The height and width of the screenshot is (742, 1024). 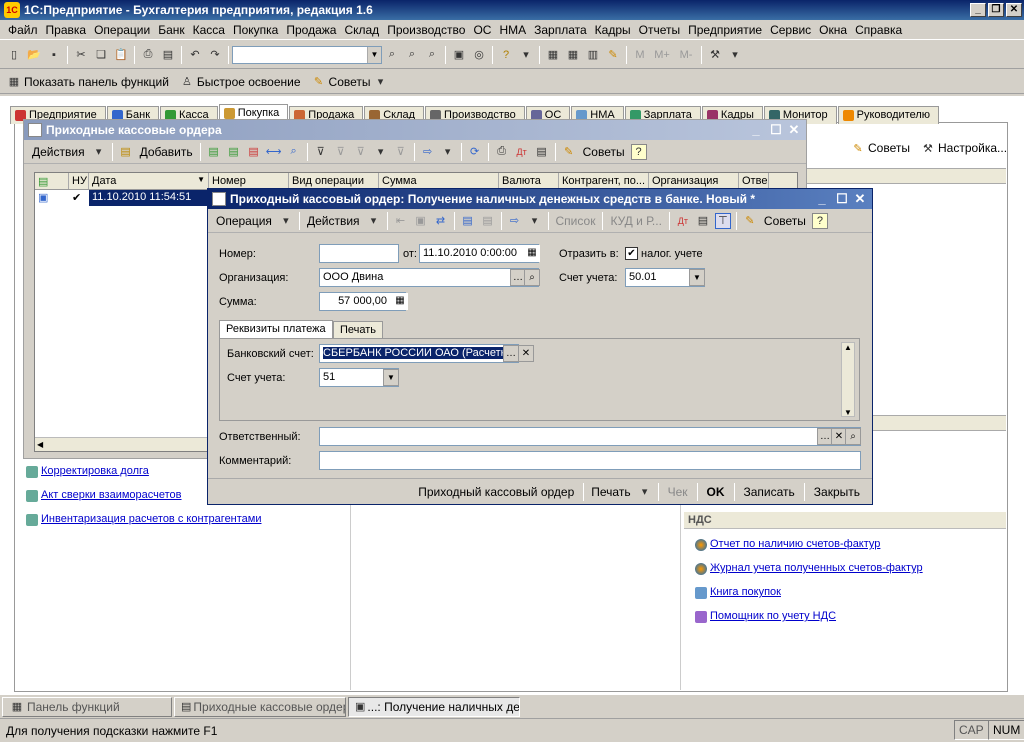 I want to click on bank-account-field: СБЕРБАНК РОССИИ ОАО (Расчетн, so click(x=419, y=353).